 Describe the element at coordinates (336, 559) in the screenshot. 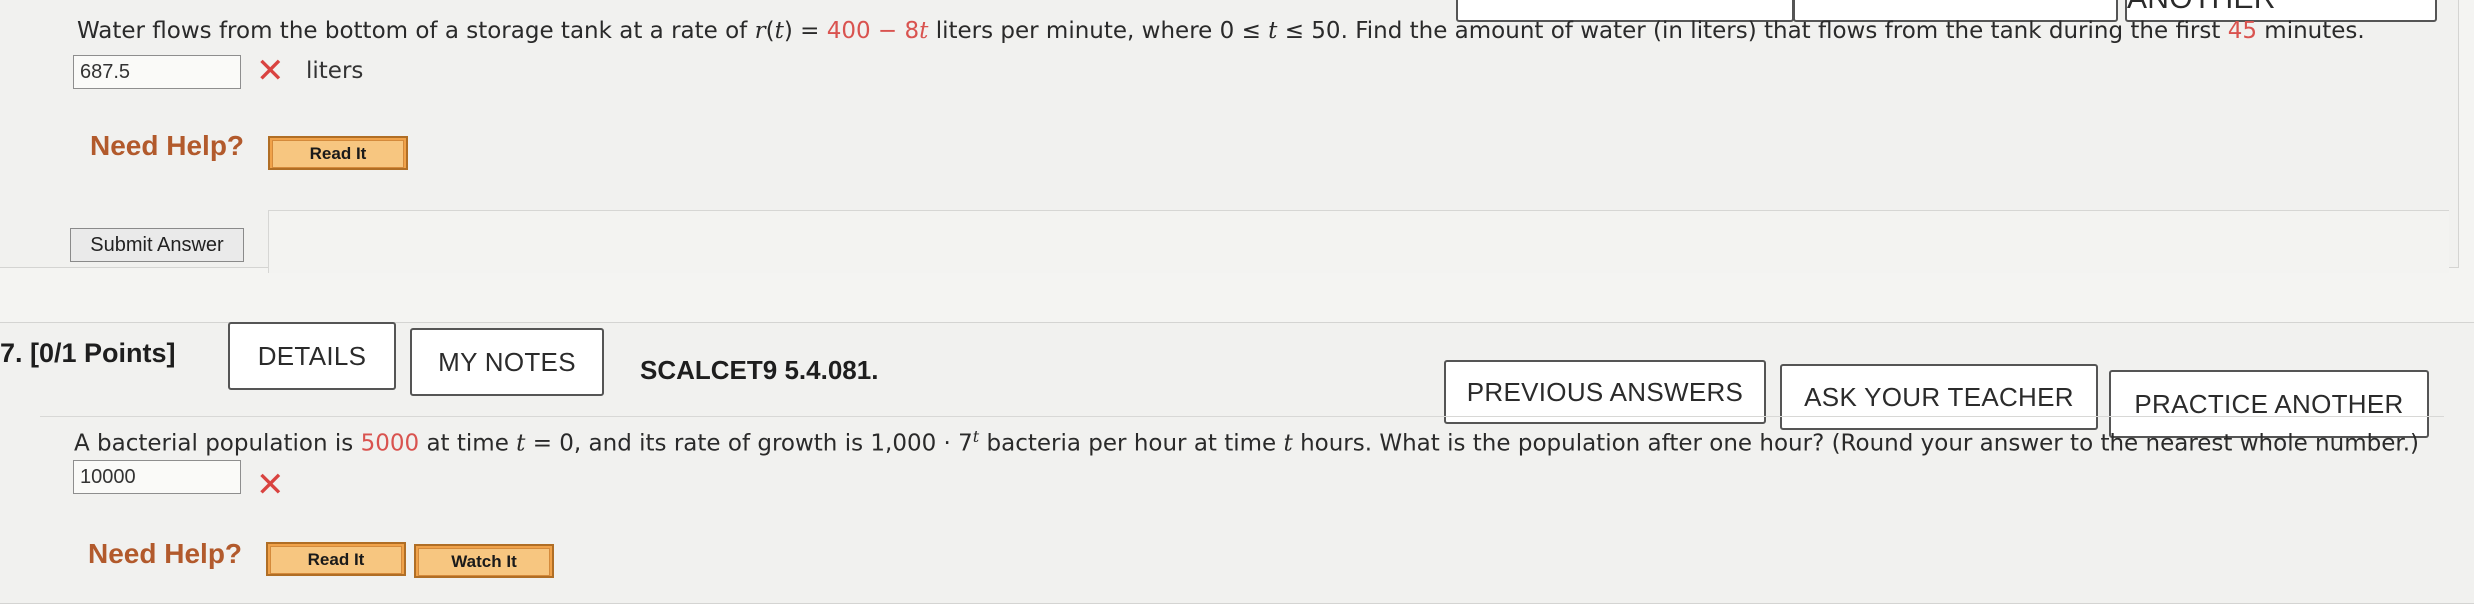

I see `read-it-button: Read It` at that location.